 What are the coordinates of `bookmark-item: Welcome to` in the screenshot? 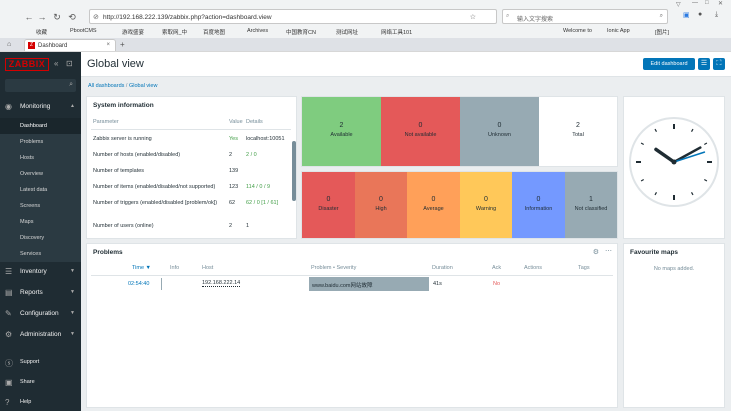 It's located at (577, 31).